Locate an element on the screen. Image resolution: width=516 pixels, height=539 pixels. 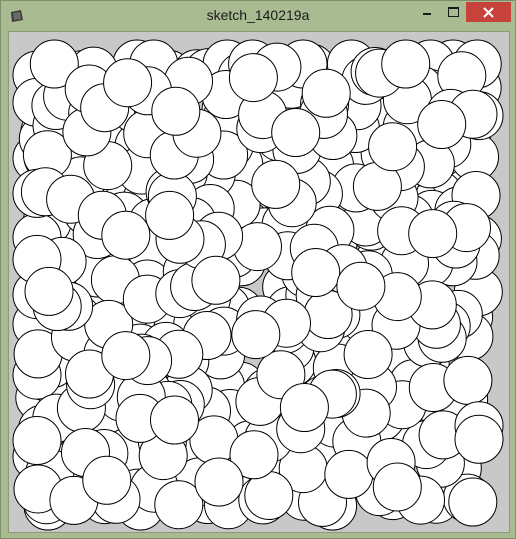
close-button is located at coordinates (488, 12).